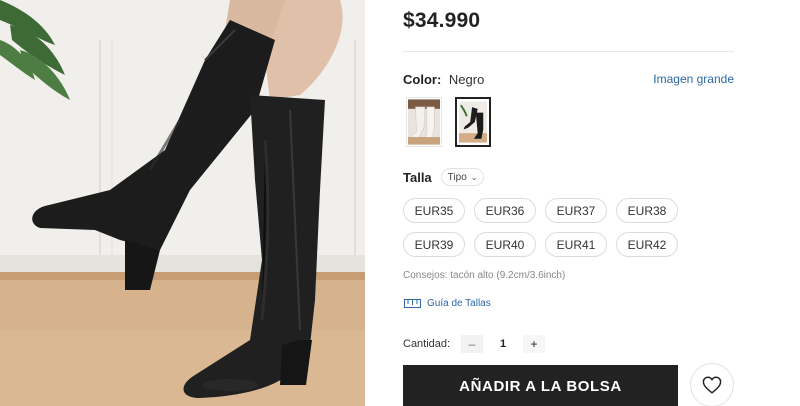 The height and width of the screenshot is (406, 800). Describe the element at coordinates (427, 344) in the screenshot. I see `quantity-label: Cantidad:` at that location.